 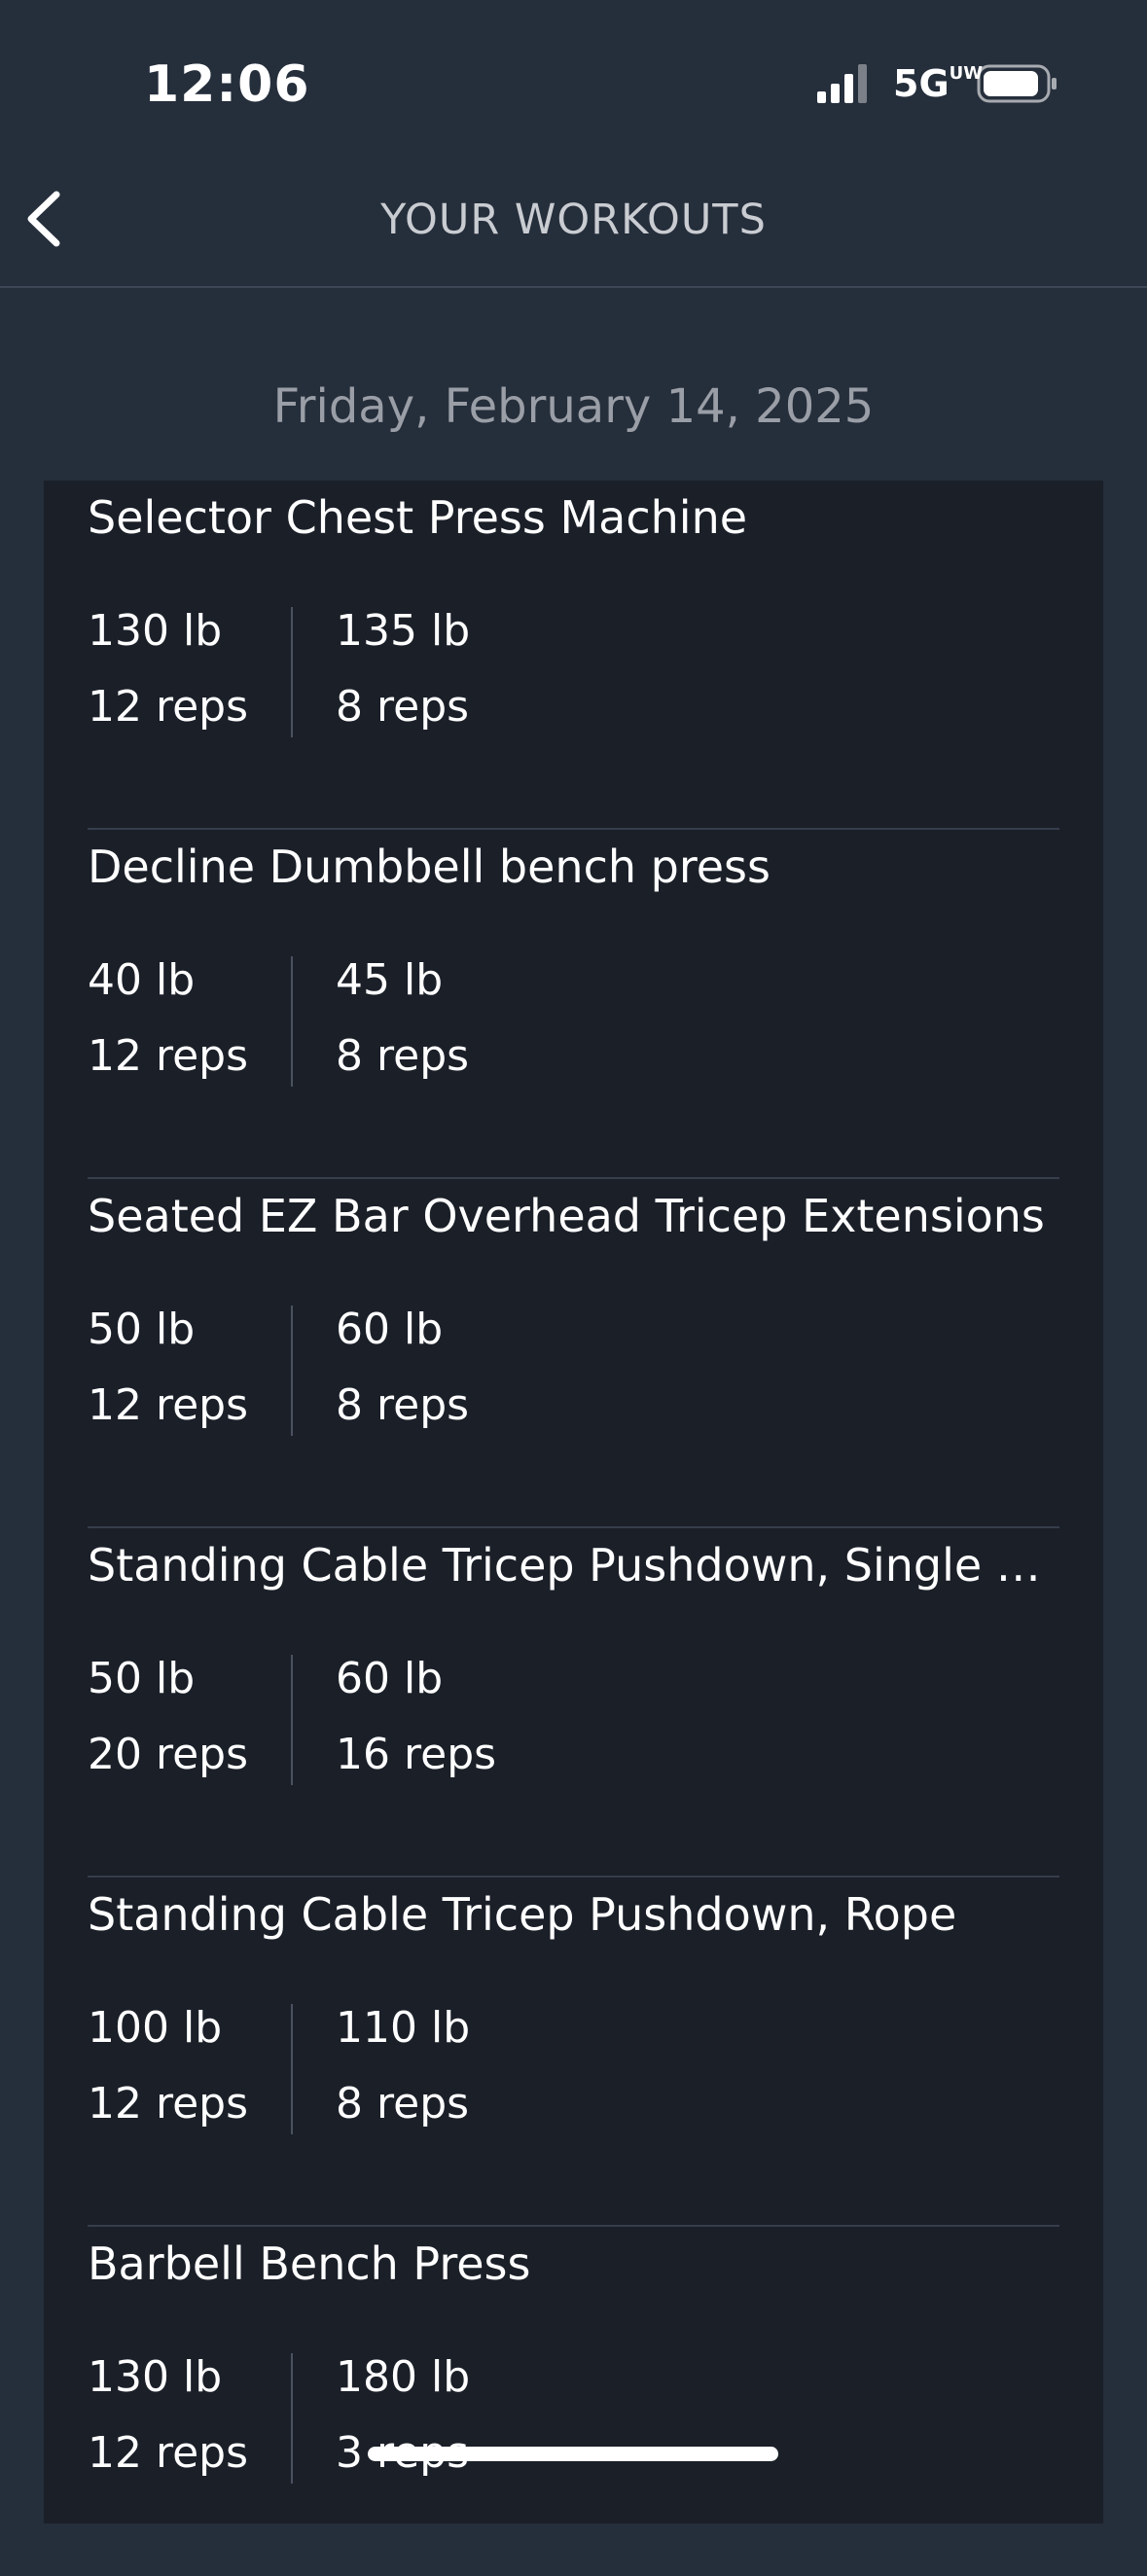 I want to click on set-weight: 180 lb, so click(x=403, y=2377).